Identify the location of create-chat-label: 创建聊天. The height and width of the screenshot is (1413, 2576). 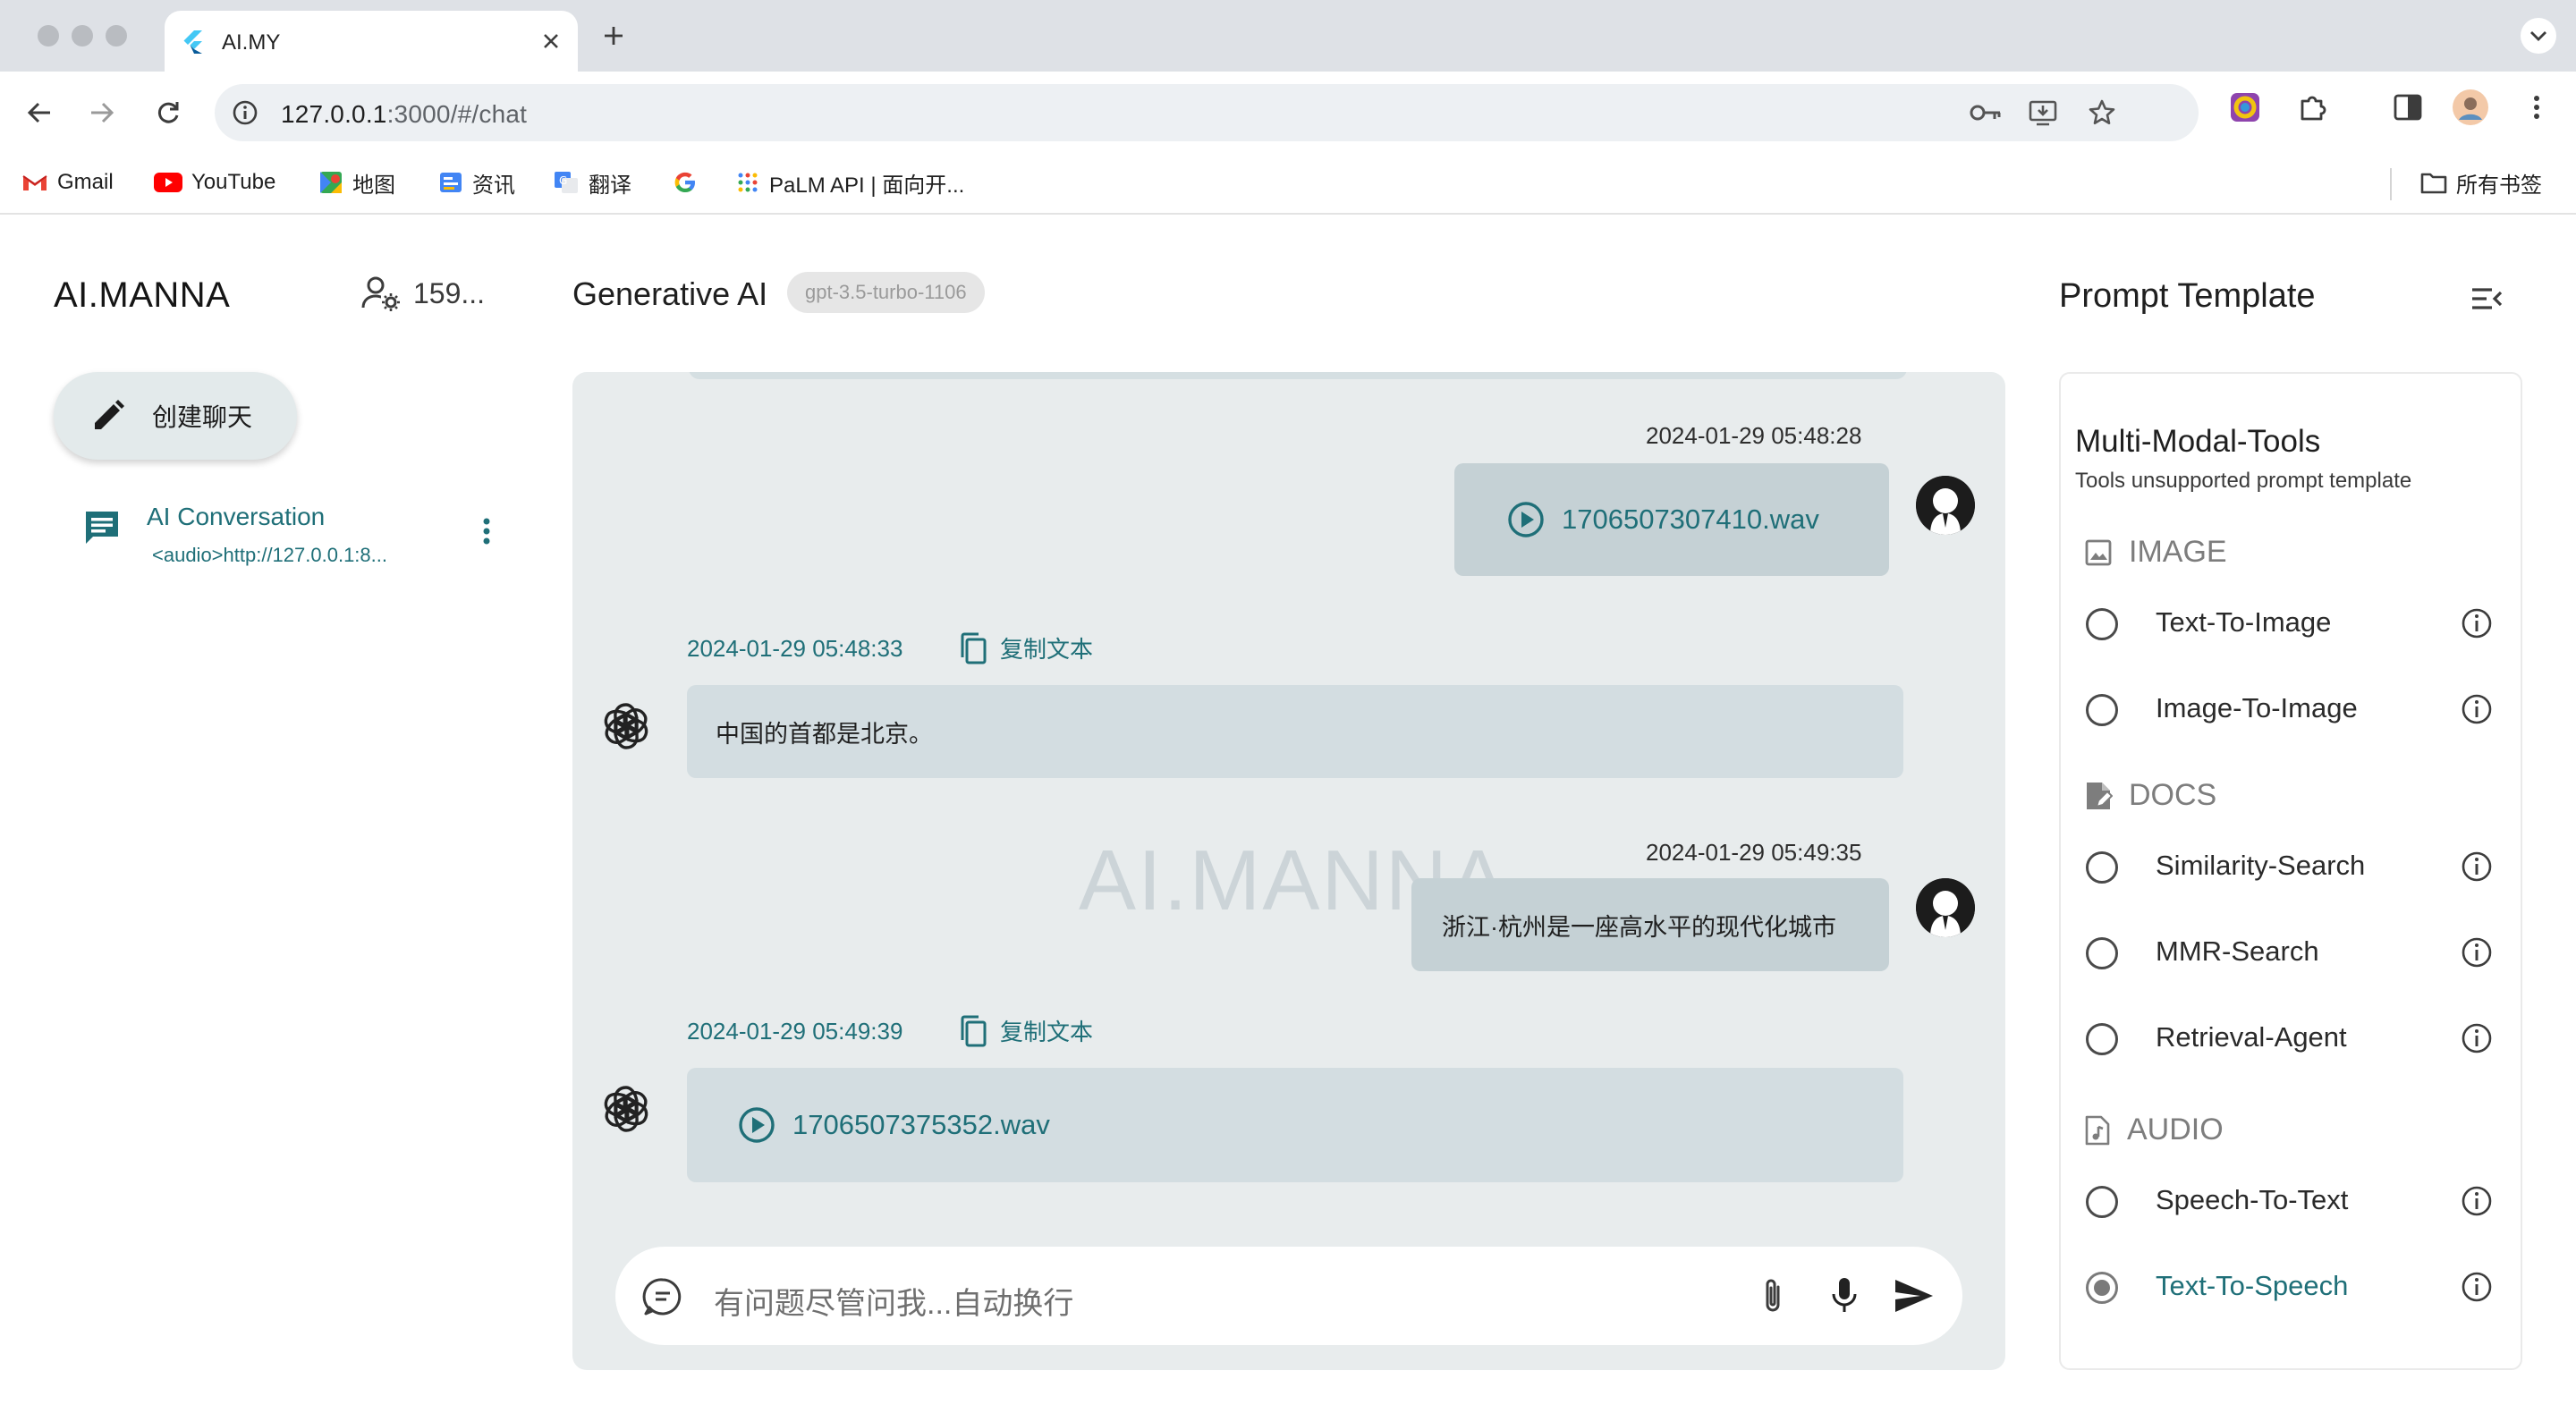
(202, 417).